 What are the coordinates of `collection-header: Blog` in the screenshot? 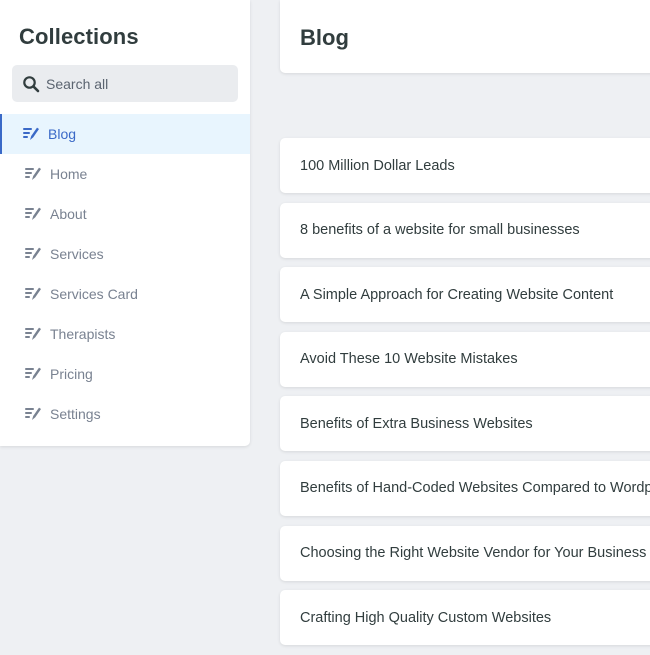 It's located at (465, 36).